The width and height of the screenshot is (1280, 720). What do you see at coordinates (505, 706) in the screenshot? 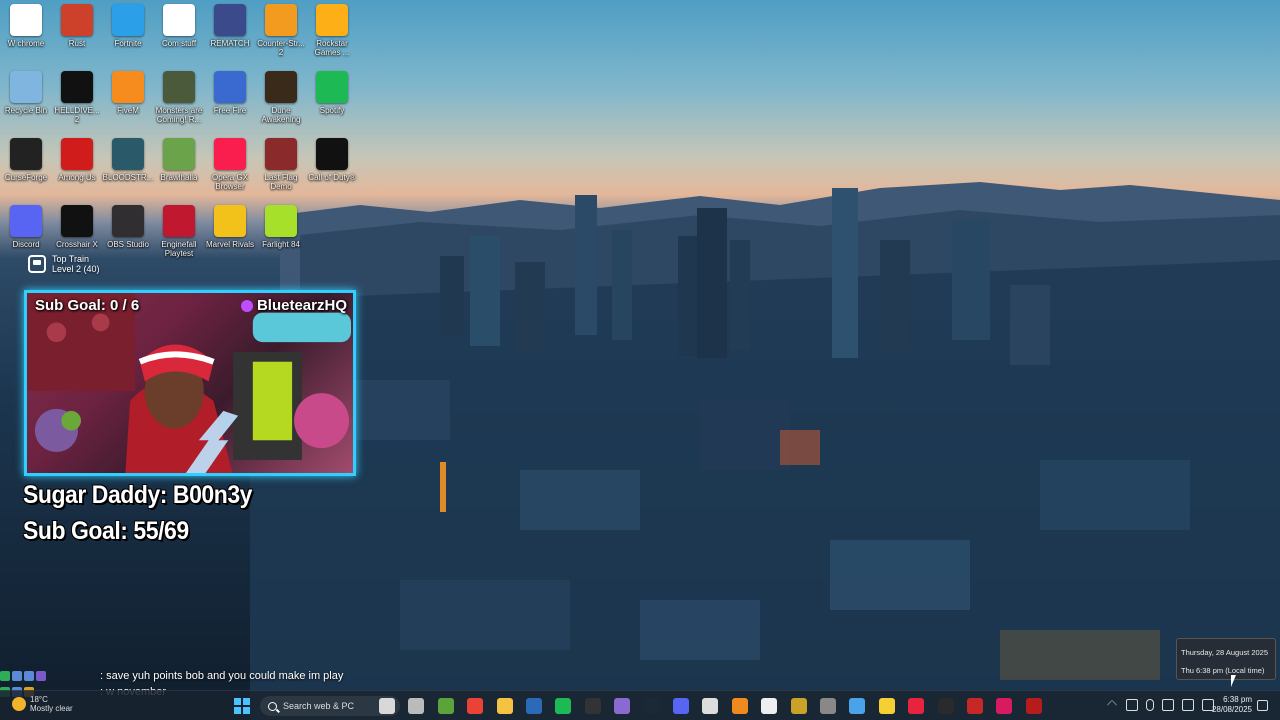
I see `taskbar-file-explorer-icon` at bounding box center [505, 706].